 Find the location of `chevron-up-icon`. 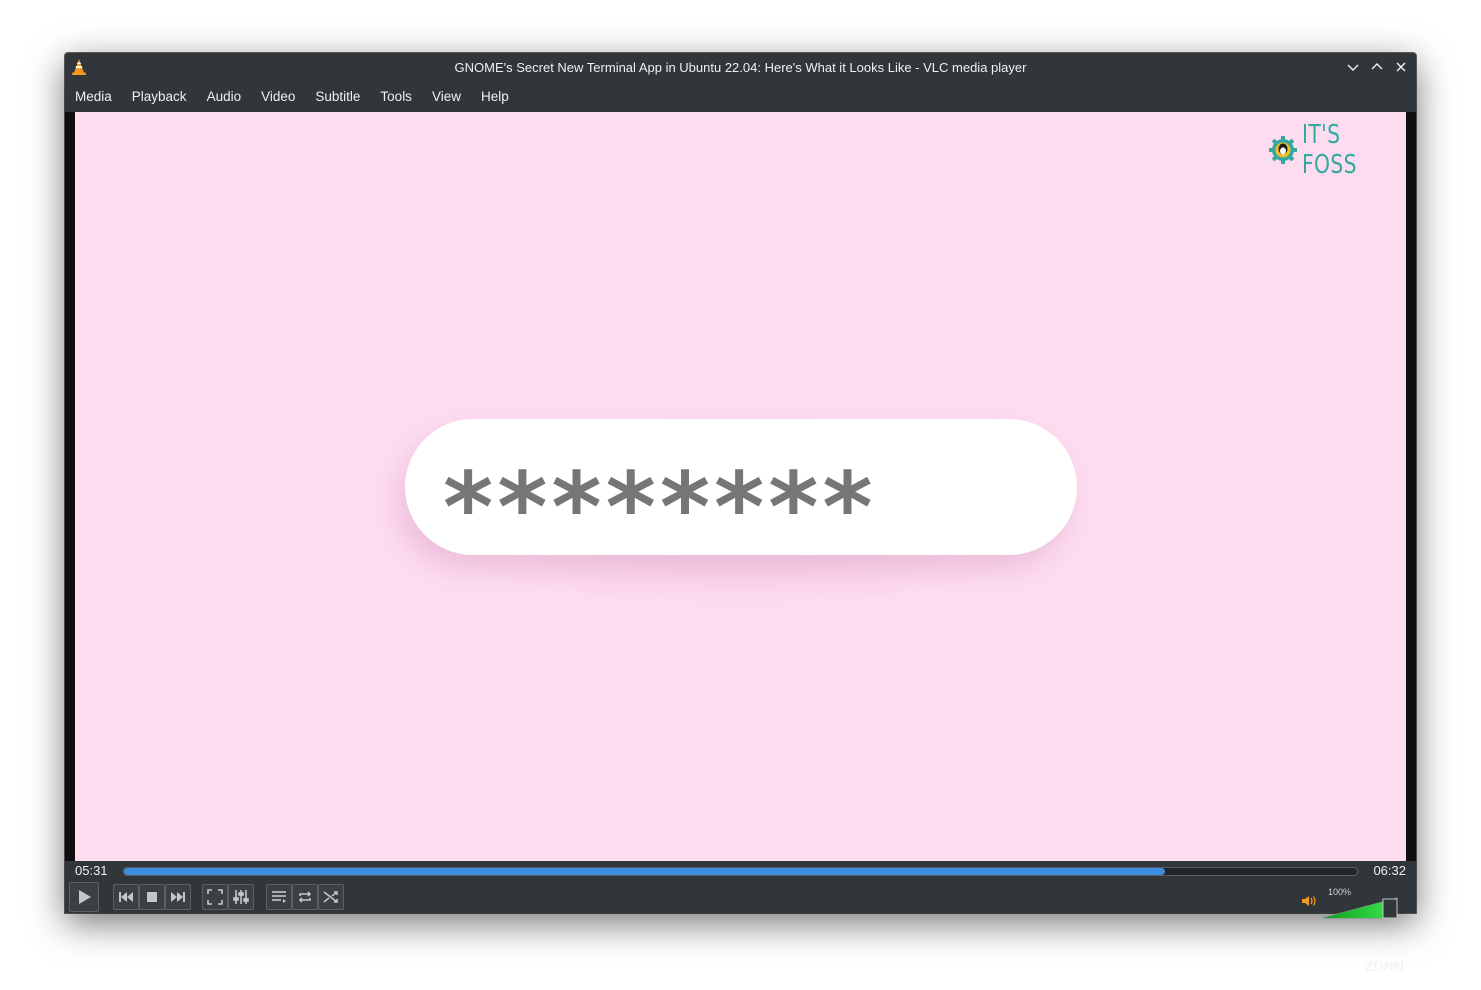

chevron-up-icon is located at coordinates (1377, 66).